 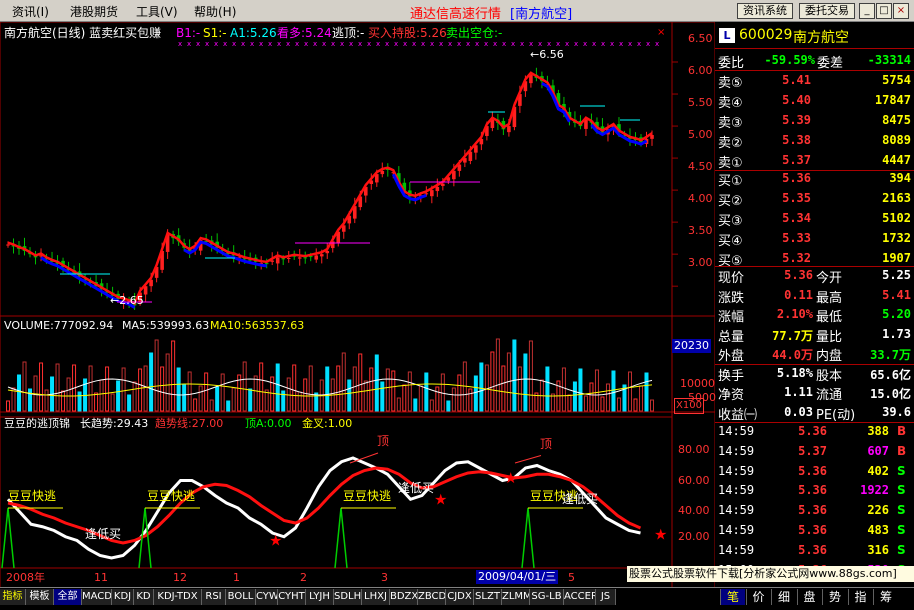 What do you see at coordinates (770, 574) in the screenshot?
I see `ad-banner: 股票公式股票软件下载[分析家公式网www.88gs.com]` at bounding box center [770, 574].